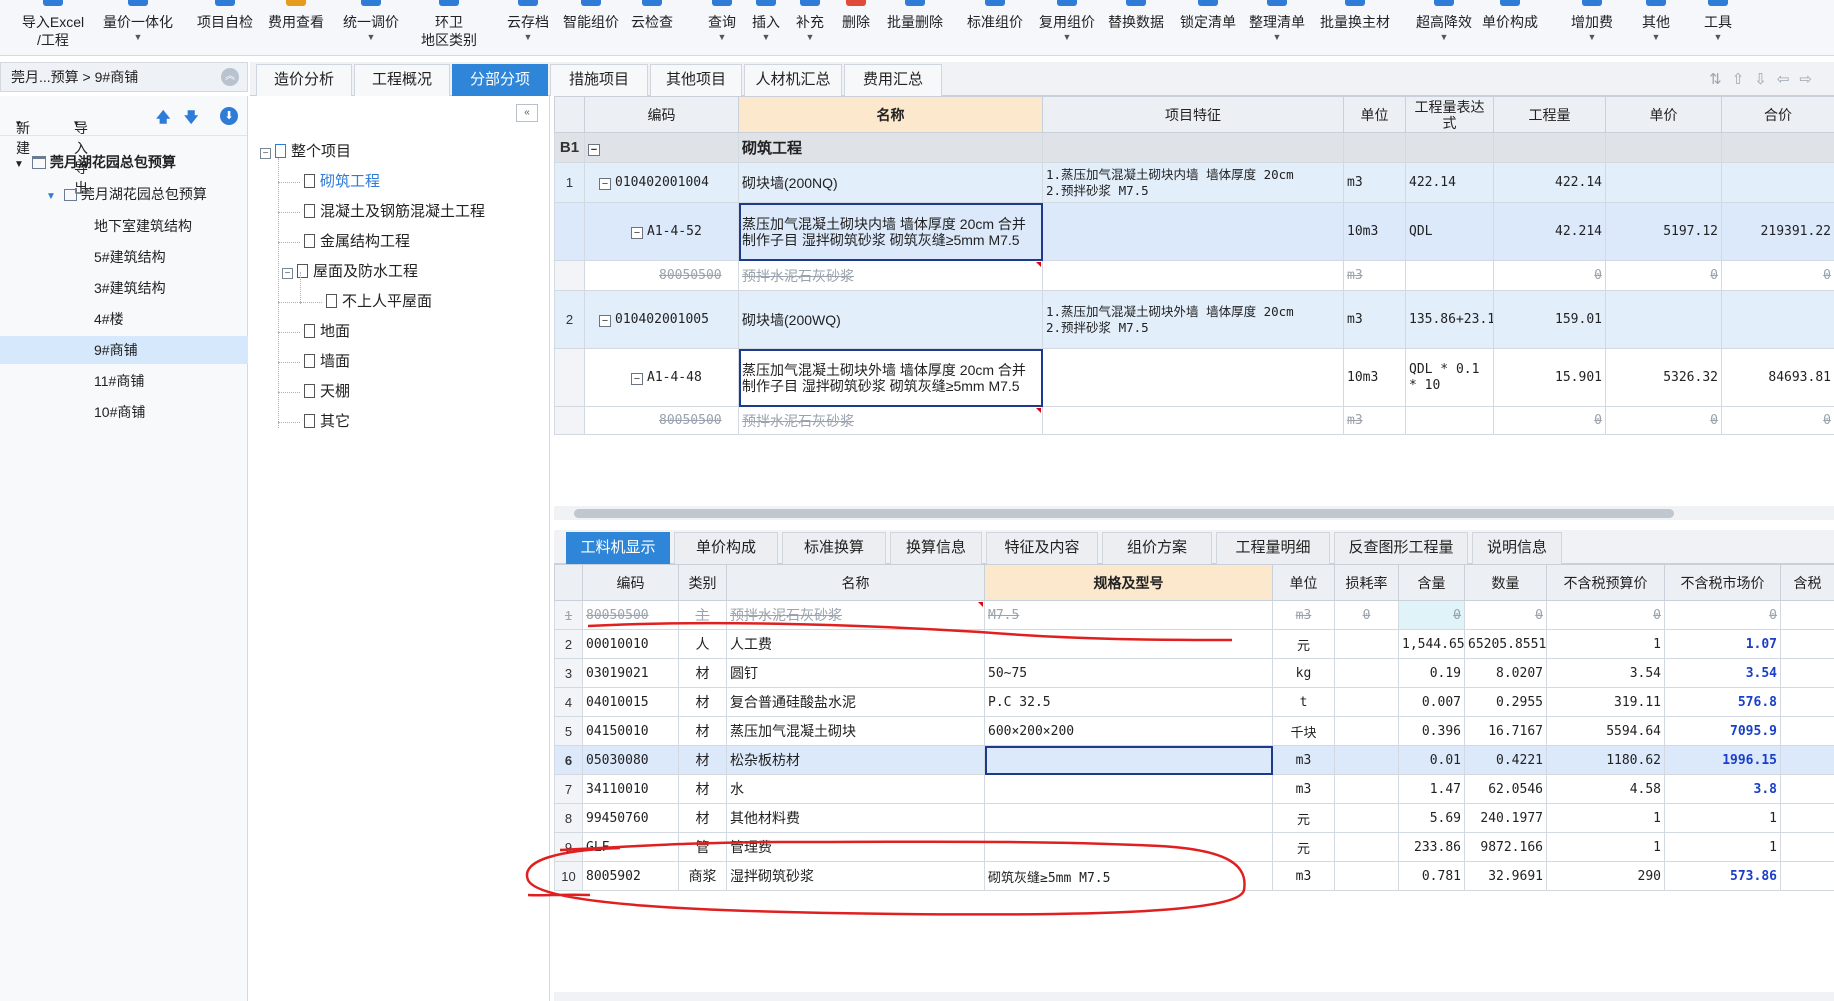 The width and height of the screenshot is (1834, 1001). Describe the element at coordinates (402, 80) in the screenshot. I see `main-tab: 工程概况` at that location.